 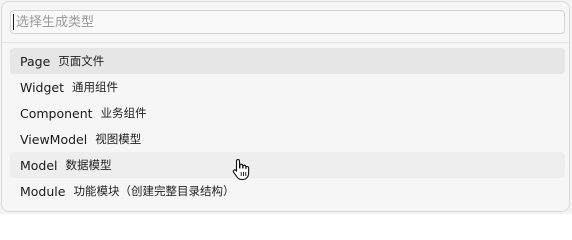 I want to click on option-description: 页面文件, so click(x=81, y=61).